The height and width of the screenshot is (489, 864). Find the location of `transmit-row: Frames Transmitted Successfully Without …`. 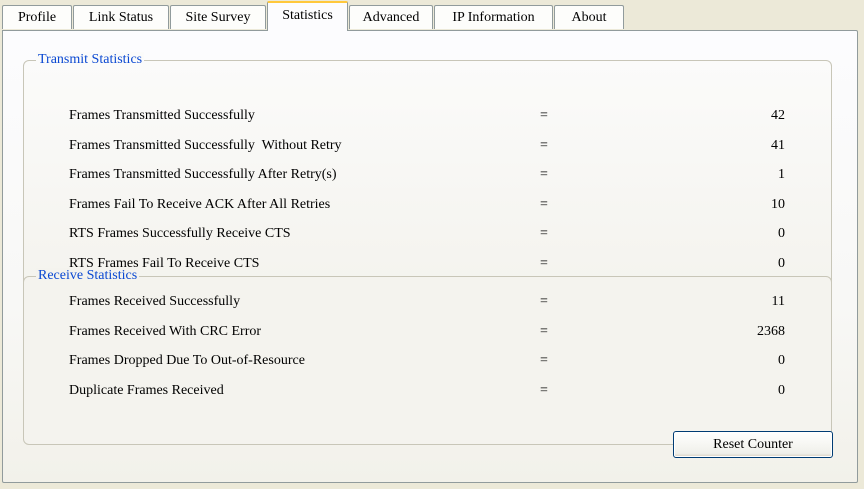

transmit-row: Frames Transmitted Successfully Without … is located at coordinates (427, 146).